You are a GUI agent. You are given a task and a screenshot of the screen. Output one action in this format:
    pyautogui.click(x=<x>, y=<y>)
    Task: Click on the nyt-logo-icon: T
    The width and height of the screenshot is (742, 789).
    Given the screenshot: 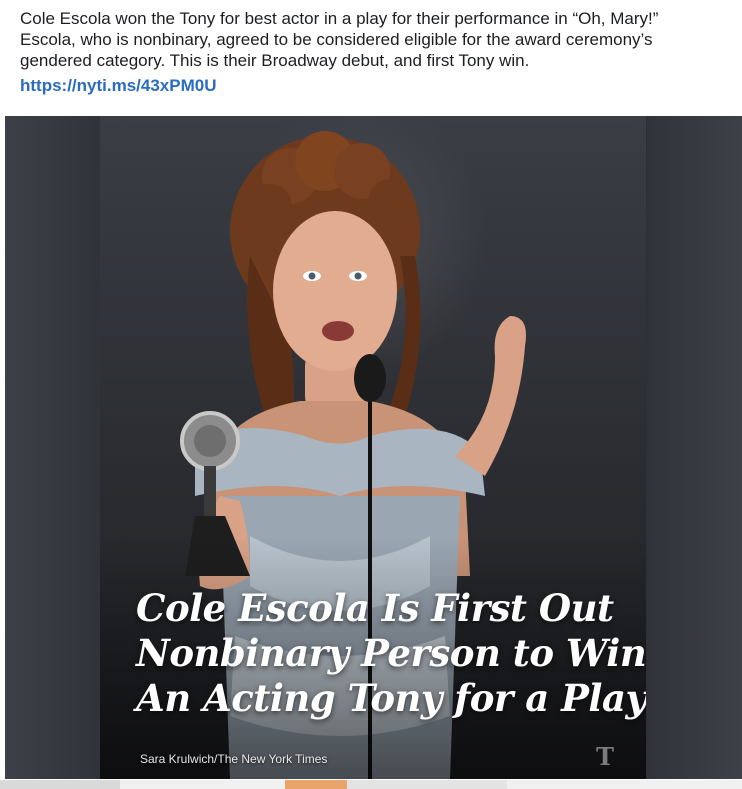 What is the action you would take?
    pyautogui.click(x=605, y=756)
    